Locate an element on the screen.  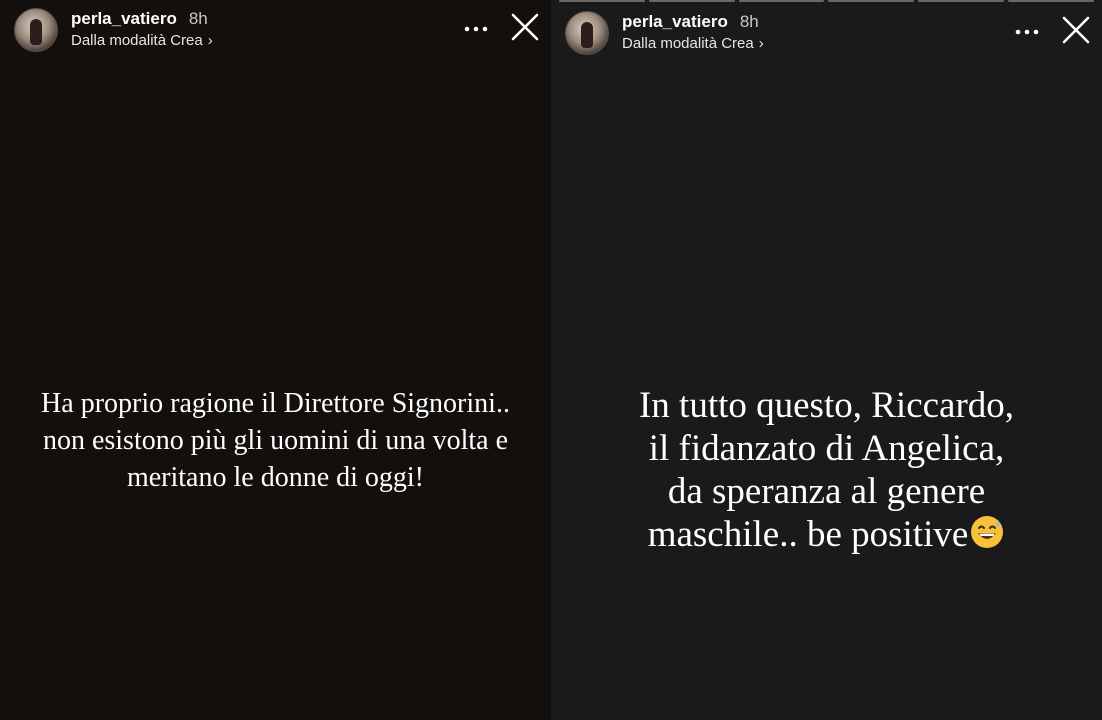
story-text-line: maschile.. be positive is located at coordinates (808, 534).